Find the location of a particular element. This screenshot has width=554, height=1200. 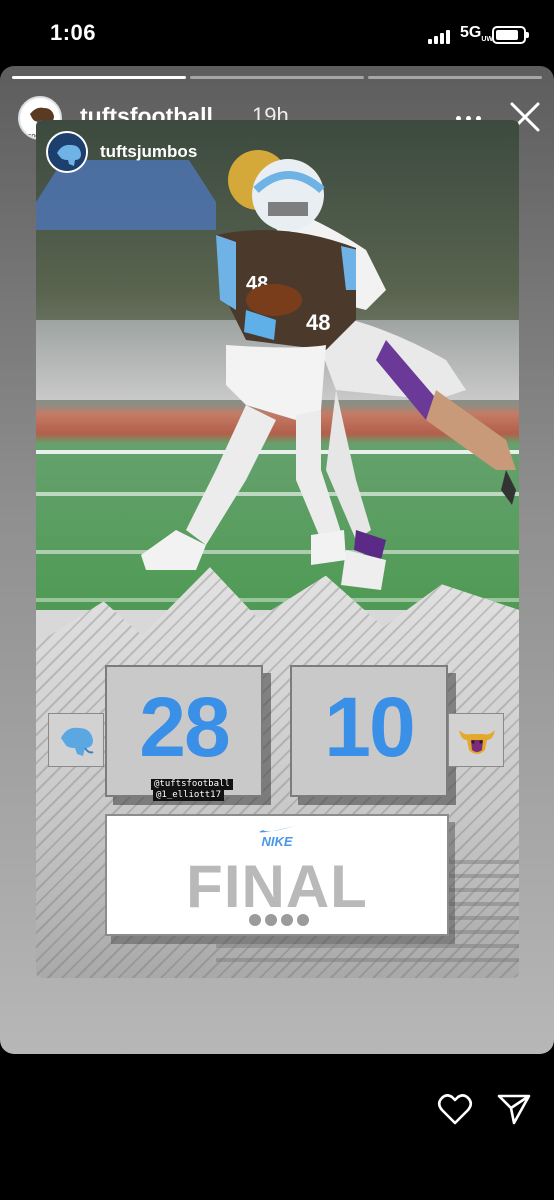

swoosh-icon is located at coordinates (277, 829).